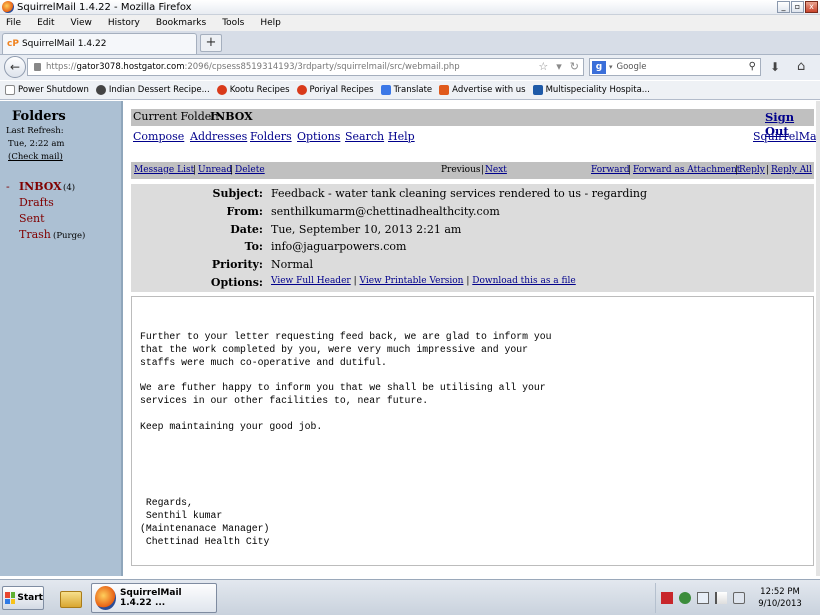 This screenshot has width=820, height=615. What do you see at coordinates (461, 170) in the screenshot?
I see `previous-label: Previous` at bounding box center [461, 170].